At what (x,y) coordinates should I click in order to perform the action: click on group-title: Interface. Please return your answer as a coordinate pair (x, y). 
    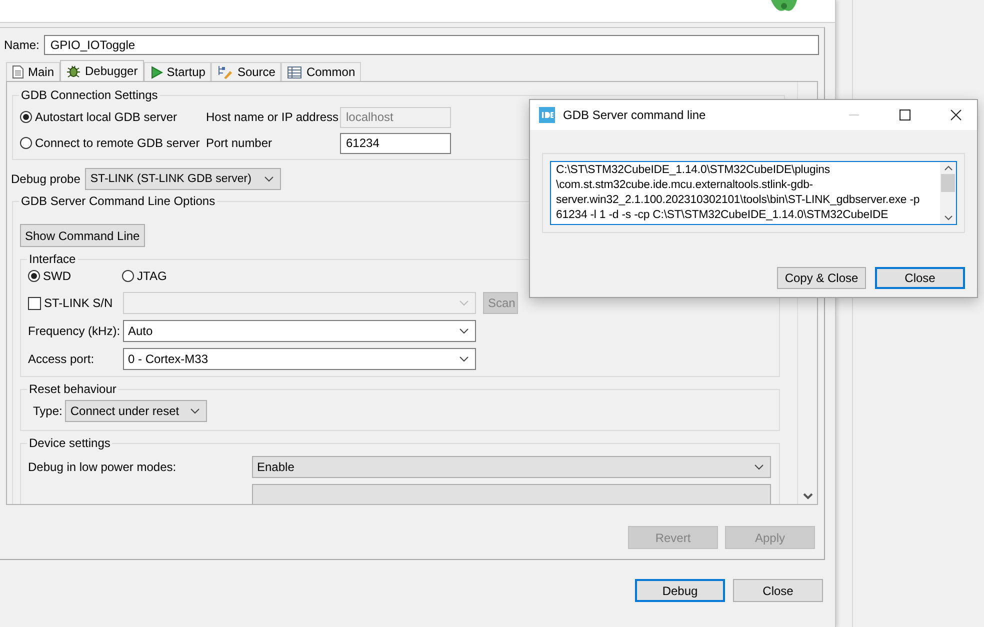
    Looking at the image, I should click on (52, 259).